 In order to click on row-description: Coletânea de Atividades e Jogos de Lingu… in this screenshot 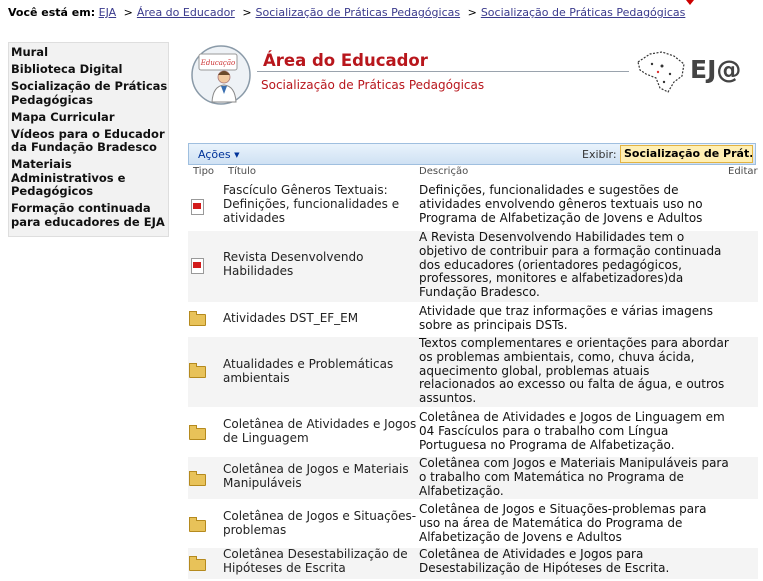, I will do `click(572, 431)`.